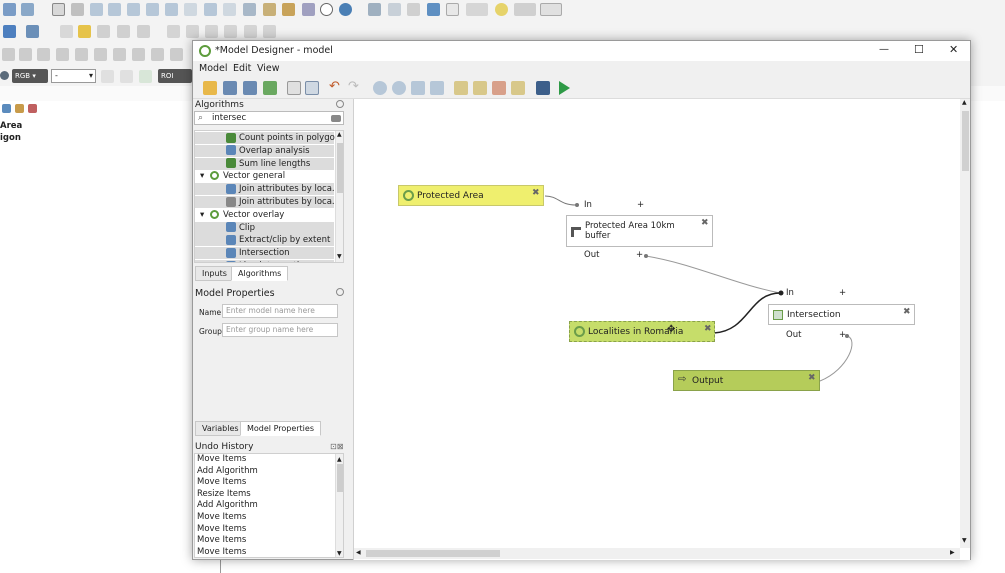 The height and width of the screenshot is (573, 1005). What do you see at coordinates (380, 88) in the screenshot?
I see `zoom-in-icon` at bounding box center [380, 88].